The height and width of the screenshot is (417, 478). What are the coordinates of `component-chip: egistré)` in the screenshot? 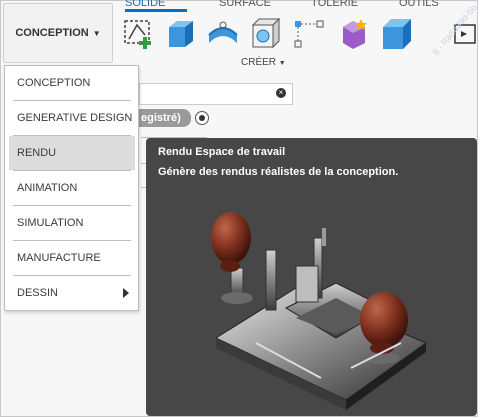 It's located at (165, 118).